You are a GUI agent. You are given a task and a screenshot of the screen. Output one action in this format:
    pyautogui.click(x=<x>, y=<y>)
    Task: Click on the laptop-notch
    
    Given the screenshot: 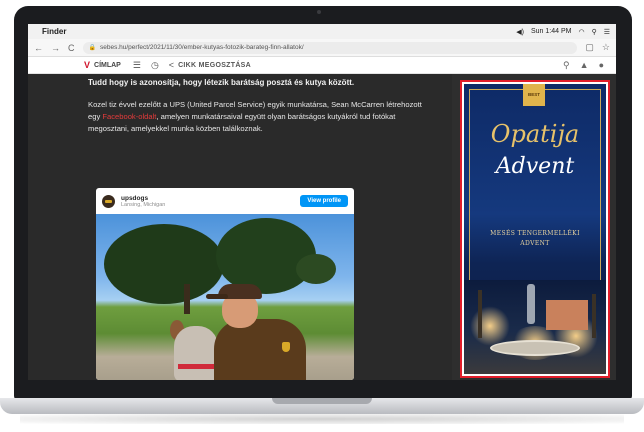 What is the action you would take?
    pyautogui.click(x=322, y=401)
    